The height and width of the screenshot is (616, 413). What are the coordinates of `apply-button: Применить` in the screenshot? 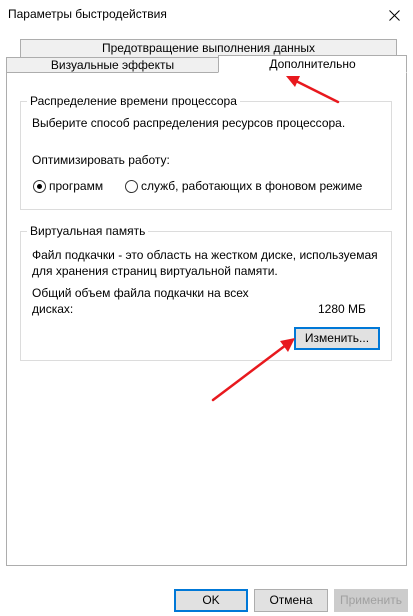 It's located at (371, 600).